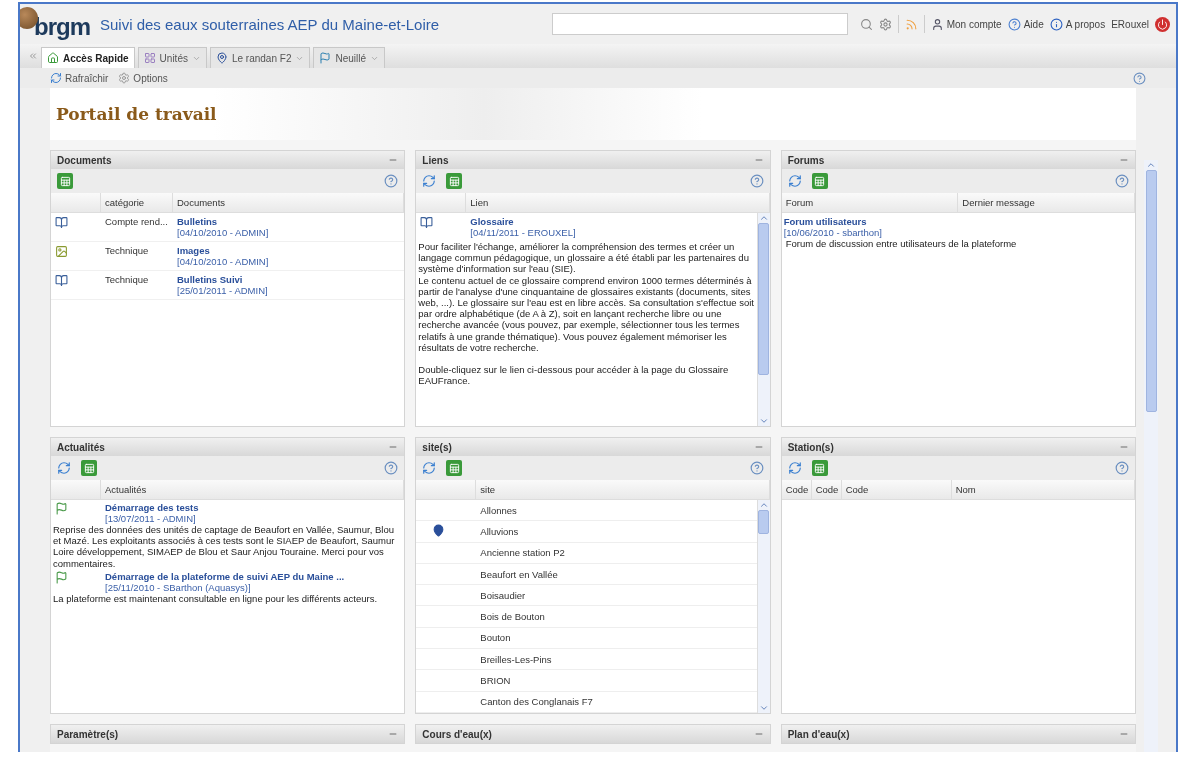 This screenshot has height=758, width=1192. I want to click on page-title: Portail de travail, so click(136, 114).